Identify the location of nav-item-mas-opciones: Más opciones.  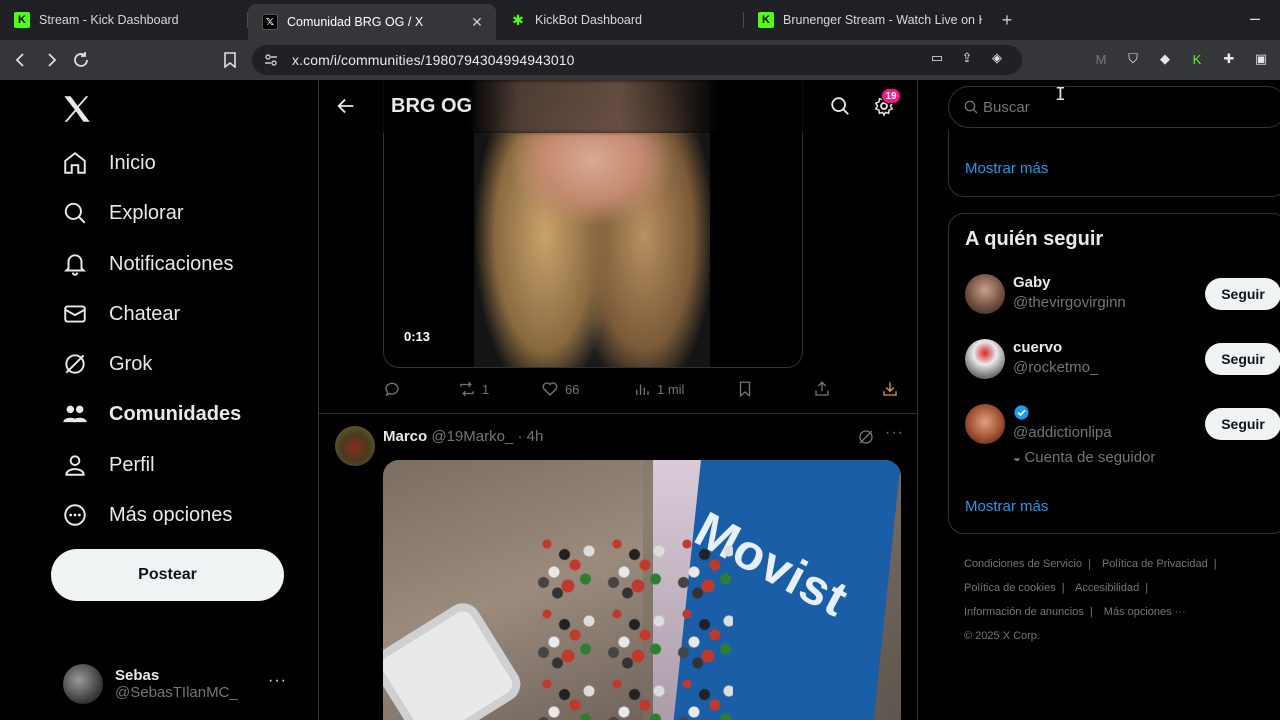
(146, 515).